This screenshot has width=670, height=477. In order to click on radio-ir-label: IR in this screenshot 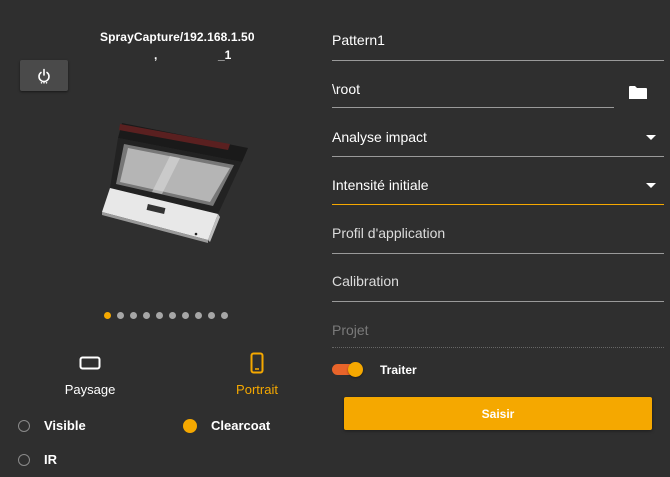, I will do `click(50, 459)`.